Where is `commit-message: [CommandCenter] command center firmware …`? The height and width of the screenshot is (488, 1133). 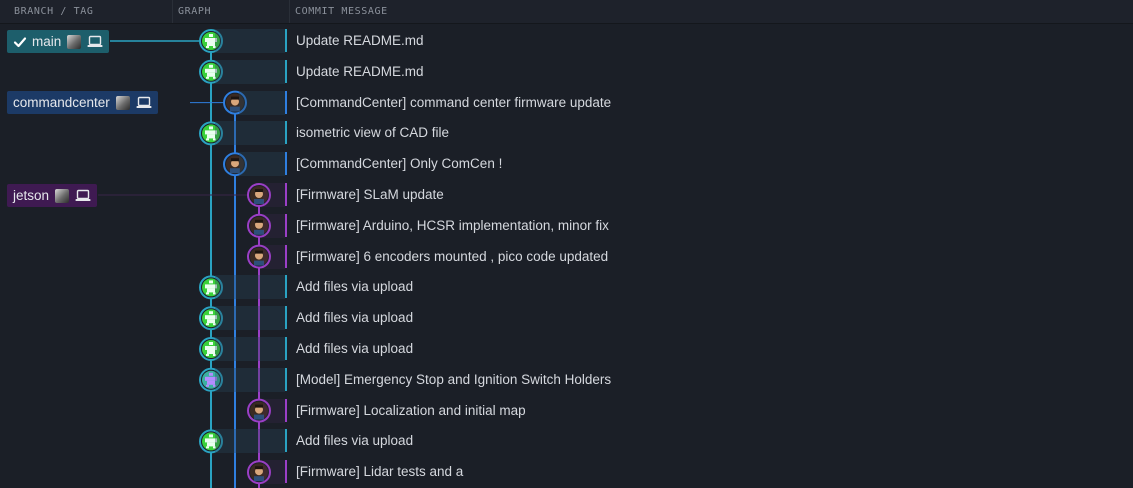
commit-message: [CommandCenter] command center firmware … is located at coordinates (453, 103).